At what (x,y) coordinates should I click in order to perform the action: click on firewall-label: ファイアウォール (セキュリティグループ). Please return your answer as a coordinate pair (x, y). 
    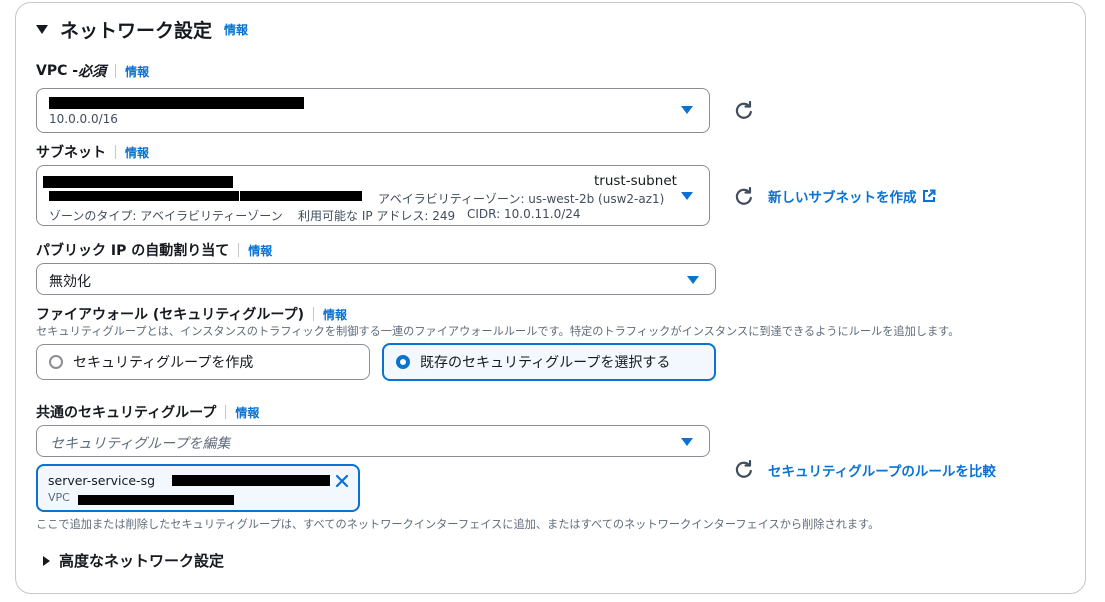
    Looking at the image, I should click on (170, 315).